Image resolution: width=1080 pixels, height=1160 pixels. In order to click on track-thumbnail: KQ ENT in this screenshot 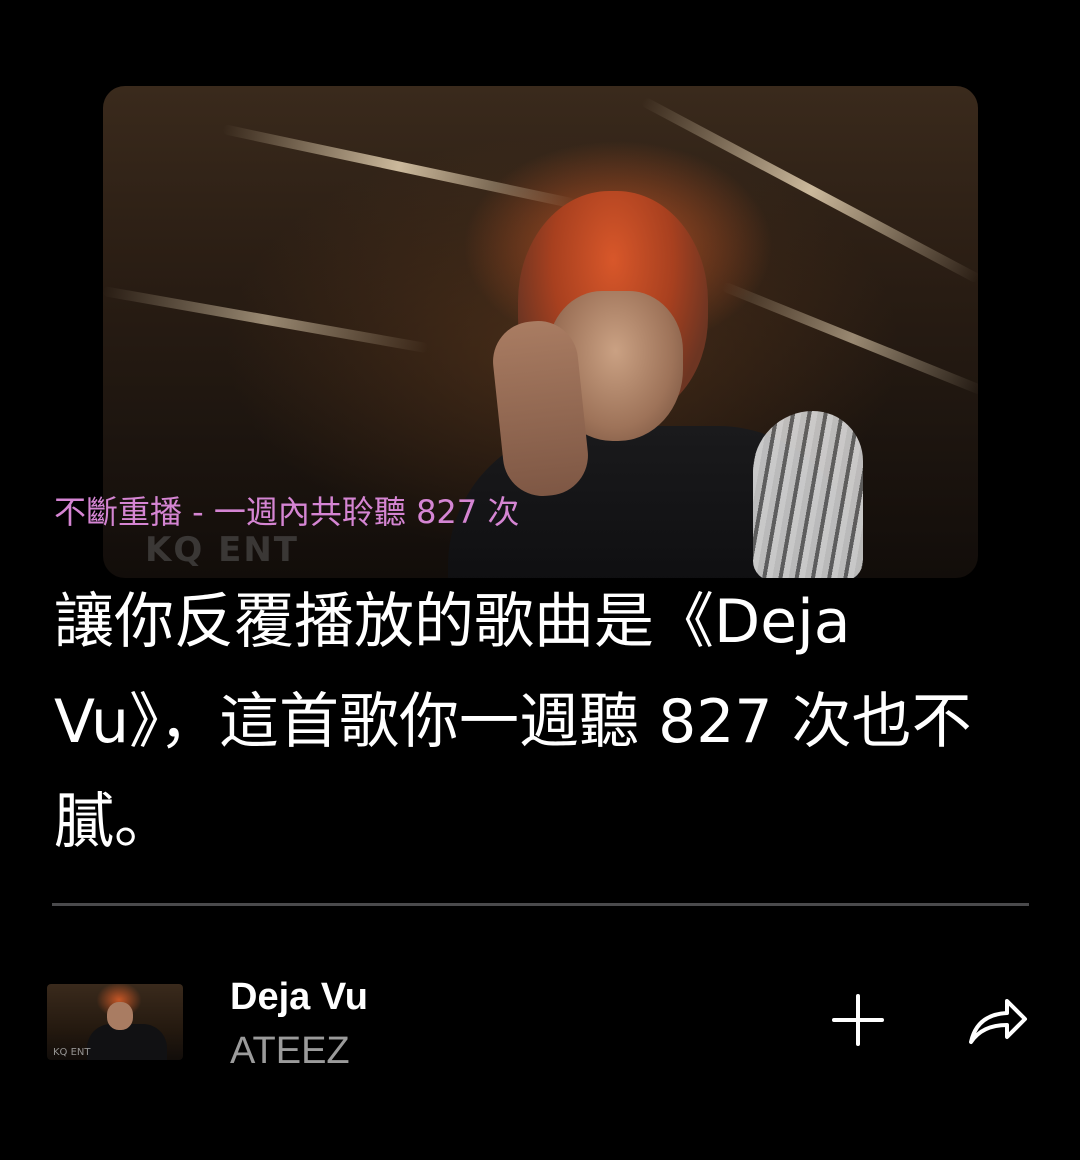, I will do `click(115, 1022)`.